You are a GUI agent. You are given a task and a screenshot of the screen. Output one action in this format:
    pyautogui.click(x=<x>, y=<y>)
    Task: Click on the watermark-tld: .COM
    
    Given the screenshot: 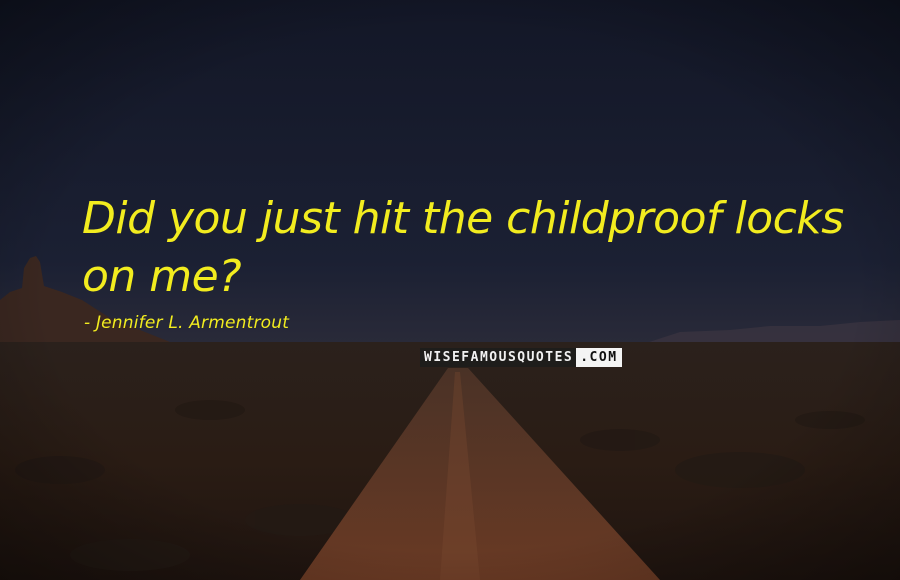 What is the action you would take?
    pyautogui.click(x=599, y=357)
    